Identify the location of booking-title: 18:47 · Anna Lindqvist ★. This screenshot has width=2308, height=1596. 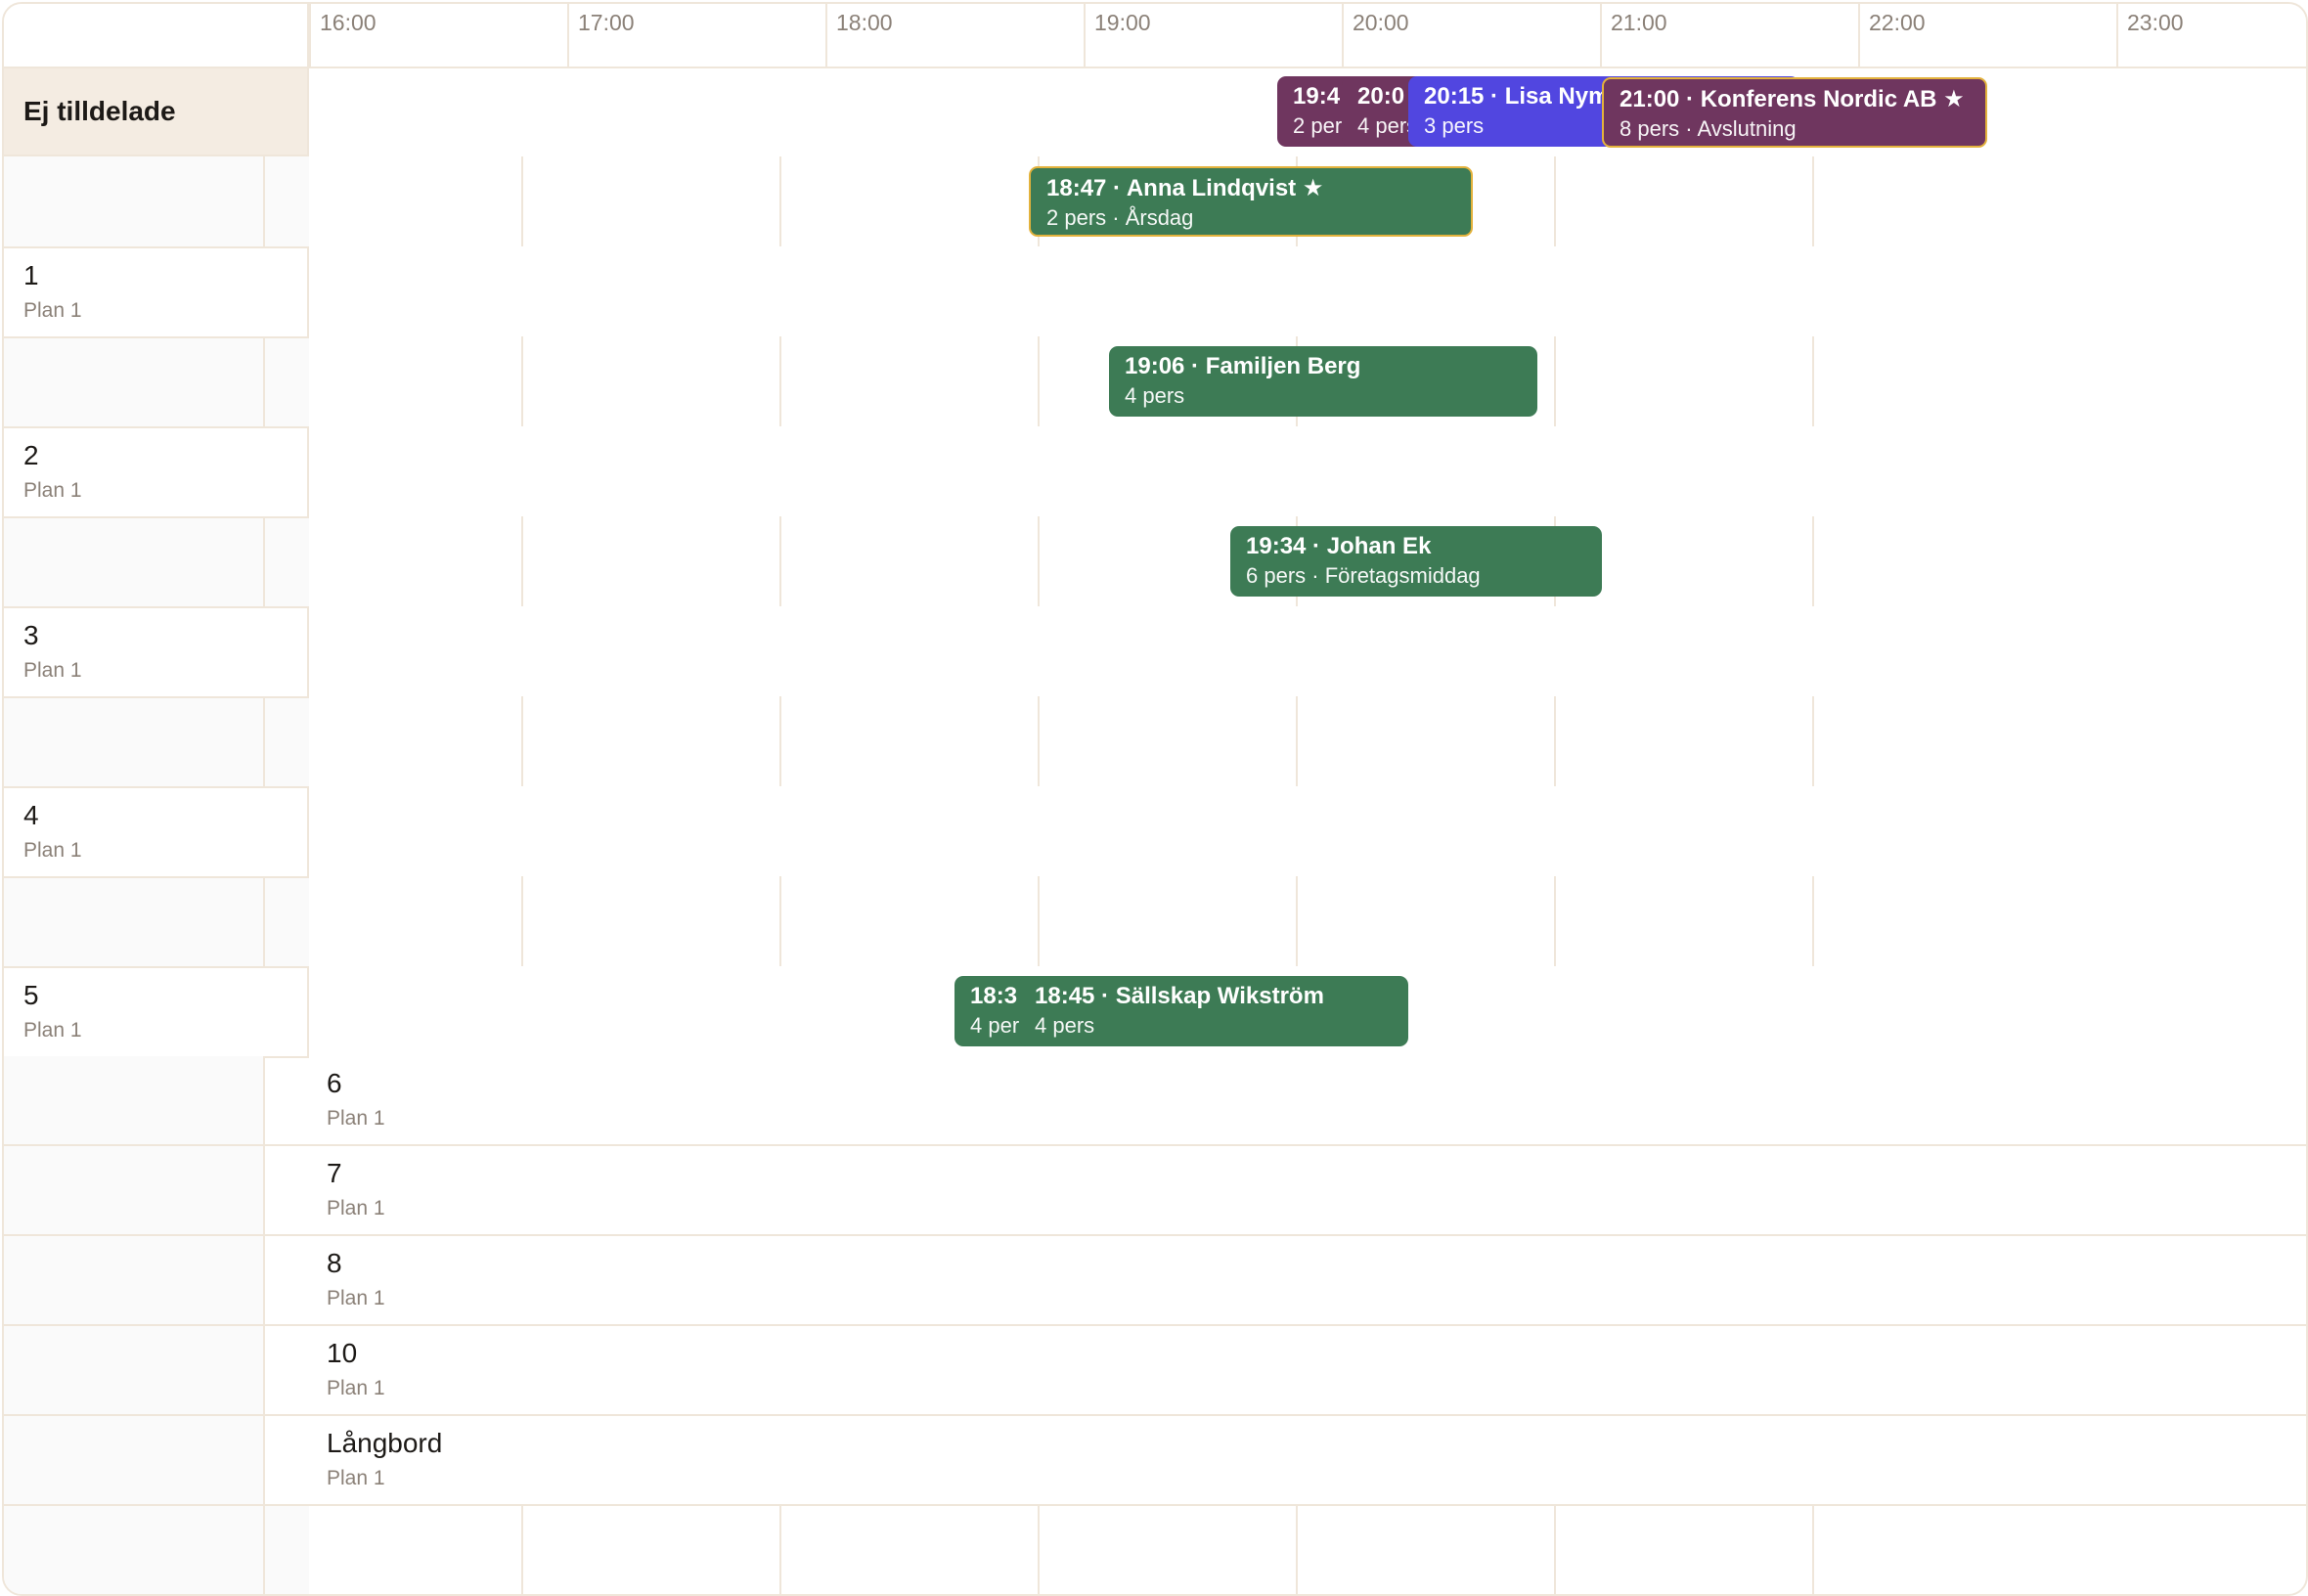
(1185, 188).